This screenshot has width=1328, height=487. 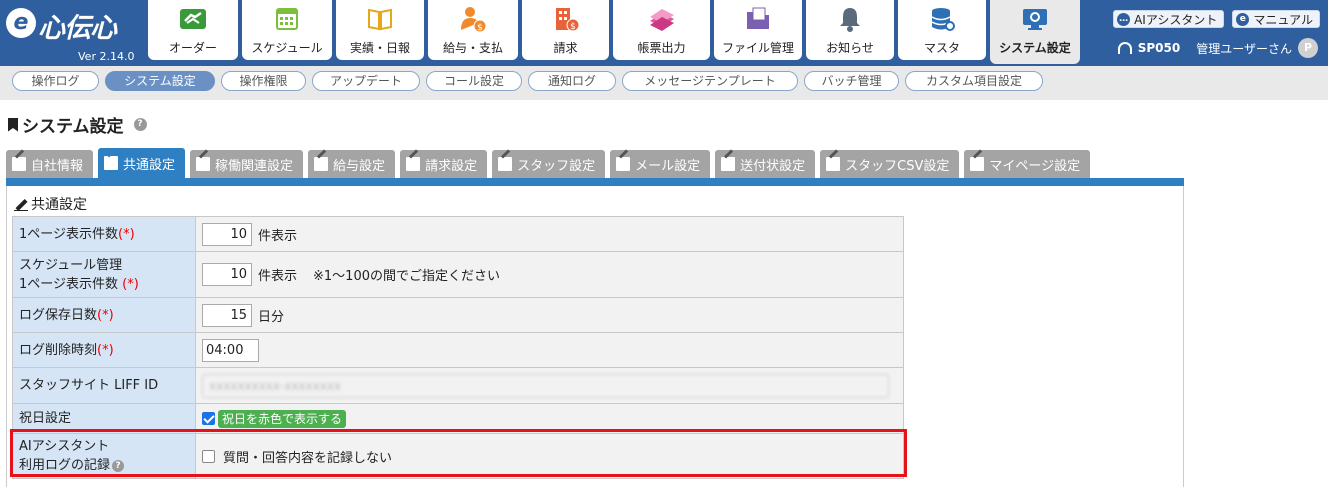 I want to click on subnav-operation-log: 操作ログ, so click(x=55, y=81).